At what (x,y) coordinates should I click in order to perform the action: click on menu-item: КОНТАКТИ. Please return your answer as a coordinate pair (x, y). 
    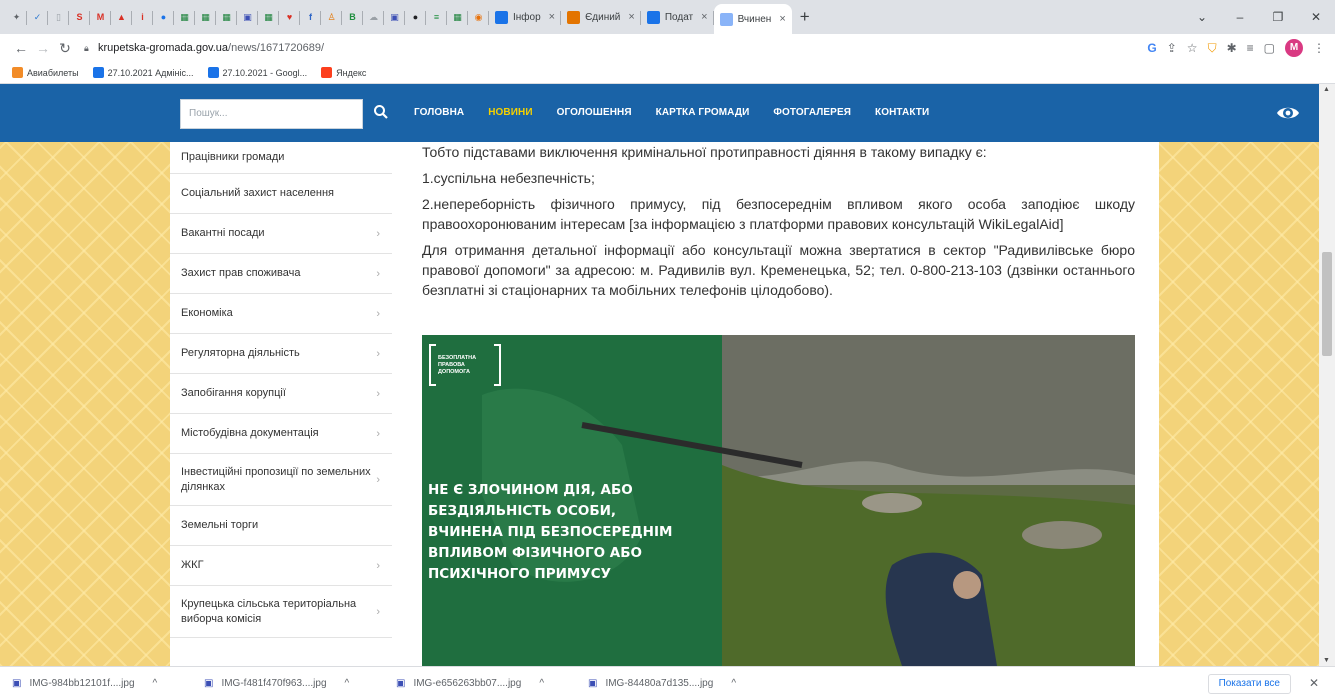
    Looking at the image, I should click on (902, 112).